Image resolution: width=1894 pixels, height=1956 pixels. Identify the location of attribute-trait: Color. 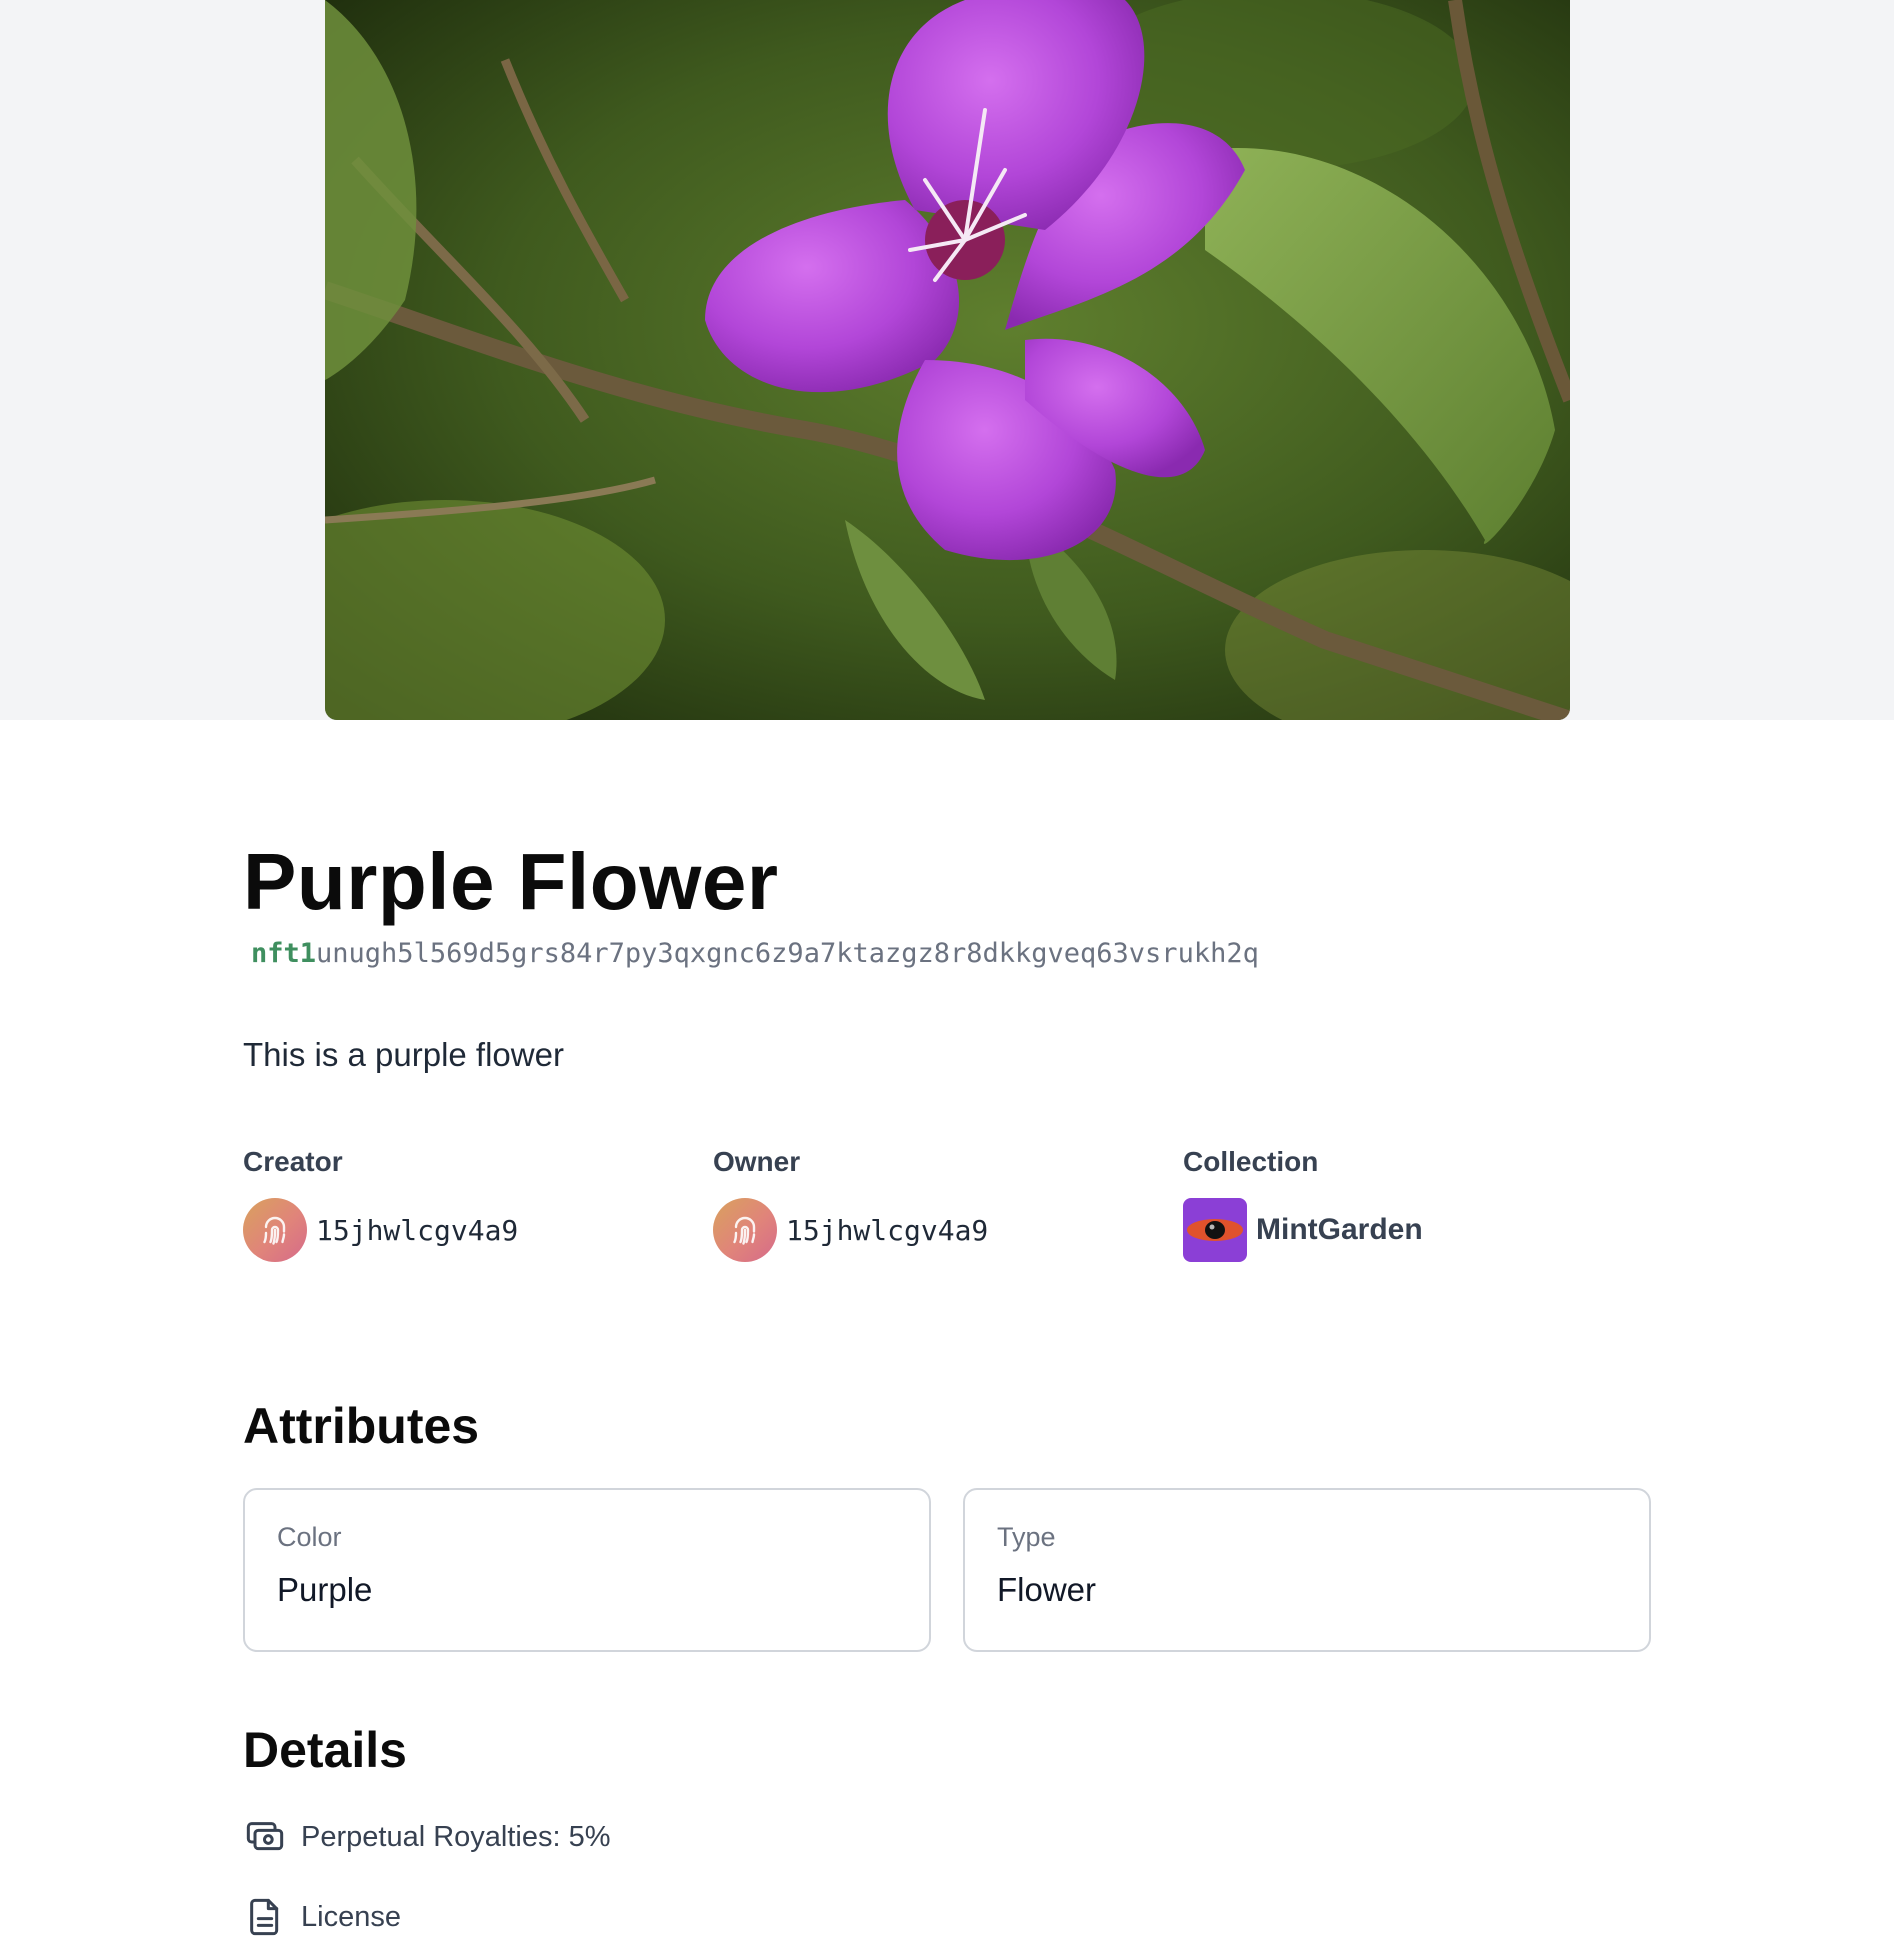
(309, 1537).